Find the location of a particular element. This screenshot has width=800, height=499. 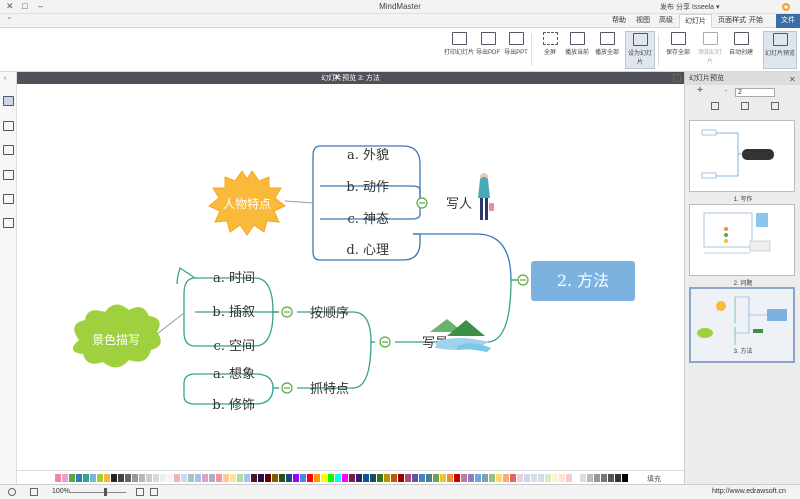

person-branch-text: 写人 is located at coordinates (459, 204).